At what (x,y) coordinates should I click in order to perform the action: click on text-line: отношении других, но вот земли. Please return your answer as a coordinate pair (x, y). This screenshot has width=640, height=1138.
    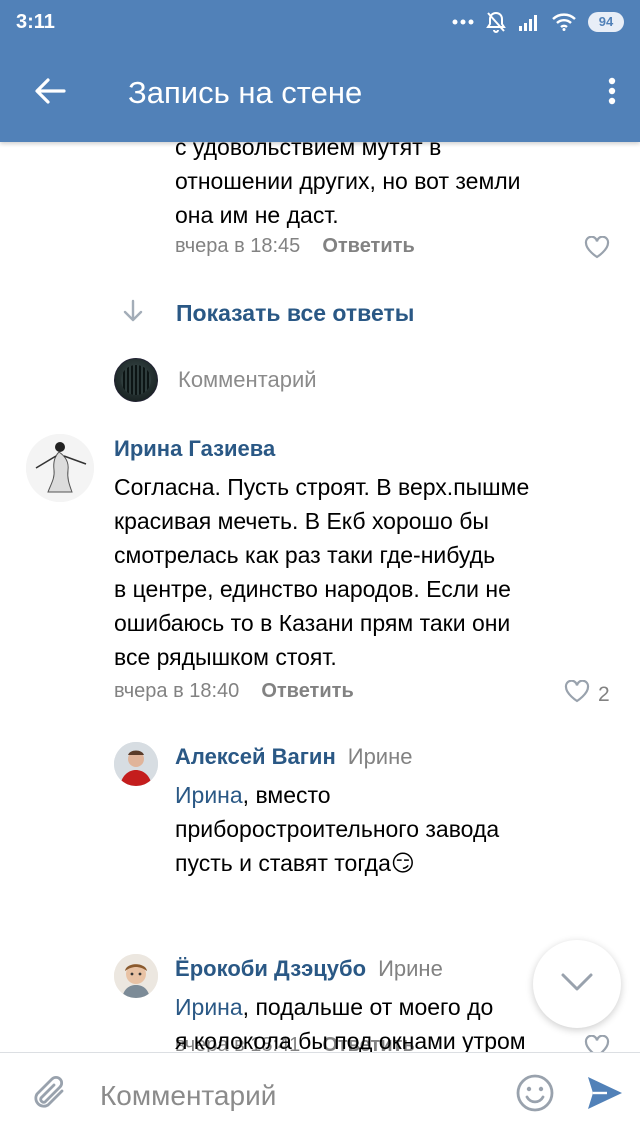
    Looking at the image, I should click on (348, 181).